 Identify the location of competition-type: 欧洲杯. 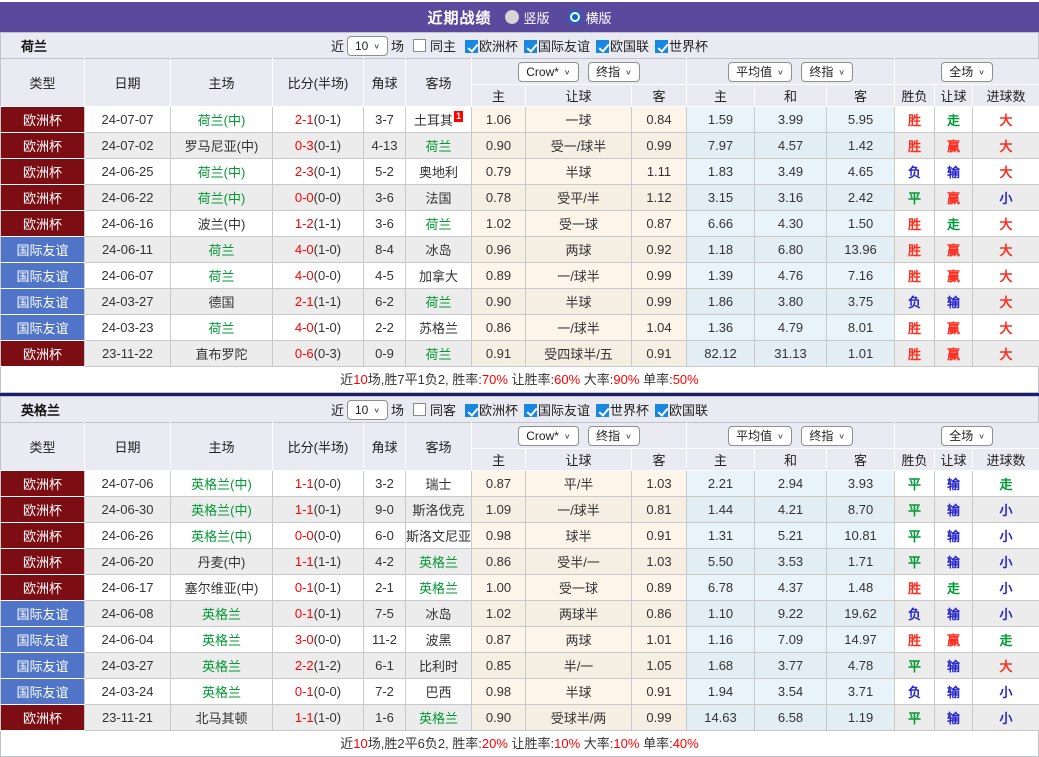
(43, 354).